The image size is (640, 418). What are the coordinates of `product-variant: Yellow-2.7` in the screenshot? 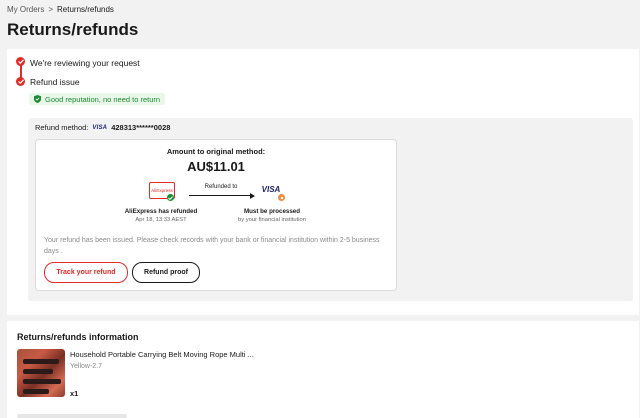 It's located at (86, 366).